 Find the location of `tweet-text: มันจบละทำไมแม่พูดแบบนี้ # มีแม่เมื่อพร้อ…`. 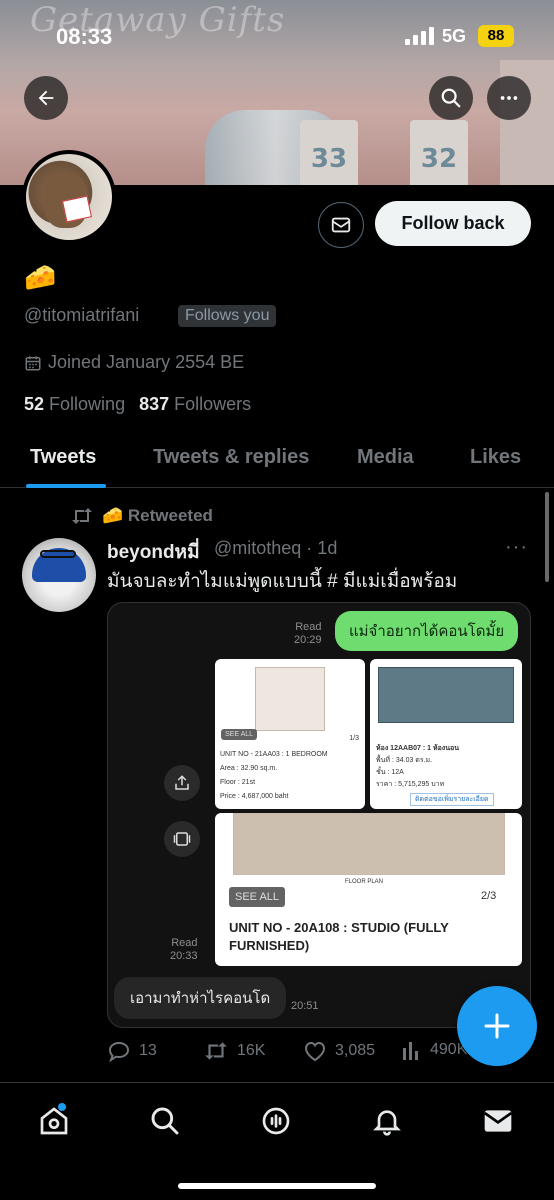

tweet-text: มันจบละทำไมแม่พูดแบบนี้ # มีแม่เมื่อพร้อ… is located at coordinates (282, 581).